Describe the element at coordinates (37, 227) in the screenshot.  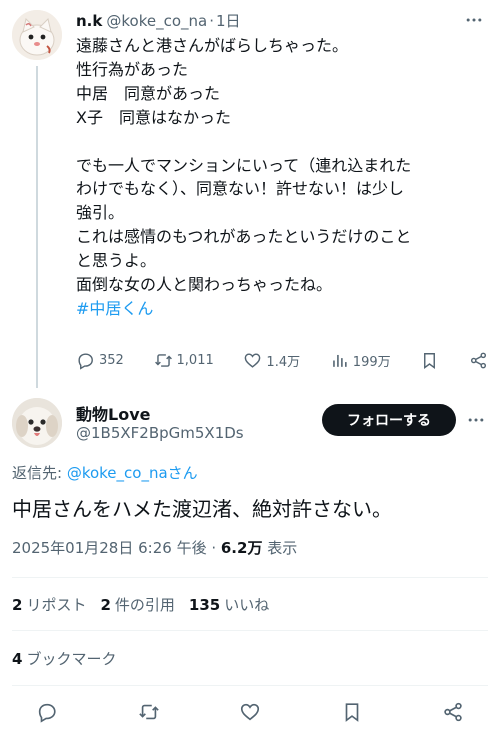
I see `thread-connector-line` at that location.